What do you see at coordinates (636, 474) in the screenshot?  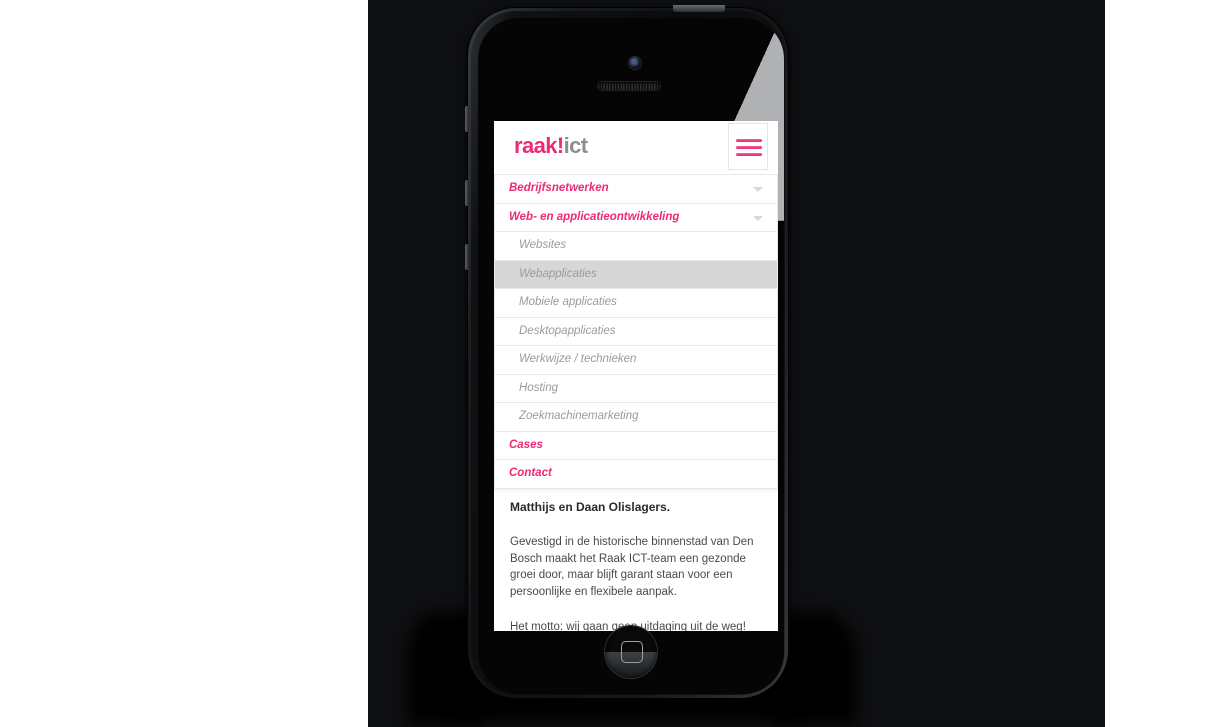 I see `nav-item-contact: Contact` at bounding box center [636, 474].